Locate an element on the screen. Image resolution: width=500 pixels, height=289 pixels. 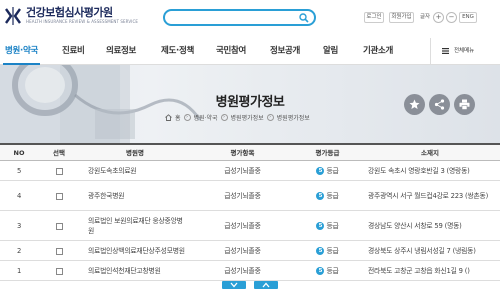
row-no: 3 is located at coordinates (19, 226).